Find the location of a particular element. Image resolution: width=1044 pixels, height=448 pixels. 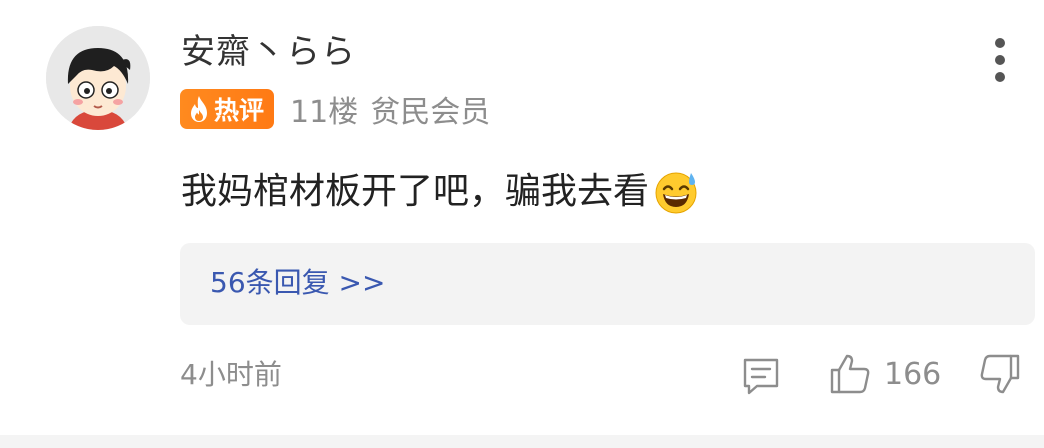

flame-icon is located at coordinates (199, 109).